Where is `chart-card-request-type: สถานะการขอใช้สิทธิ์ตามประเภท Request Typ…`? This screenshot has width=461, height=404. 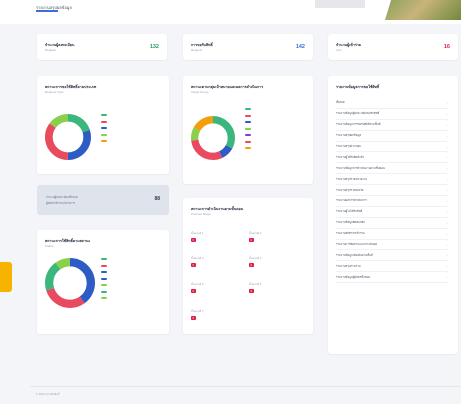
chart-card-request-type: สถานะการขอใช้สิทธิ์ตามประเภท Request Typ… is located at coordinates (103, 125).